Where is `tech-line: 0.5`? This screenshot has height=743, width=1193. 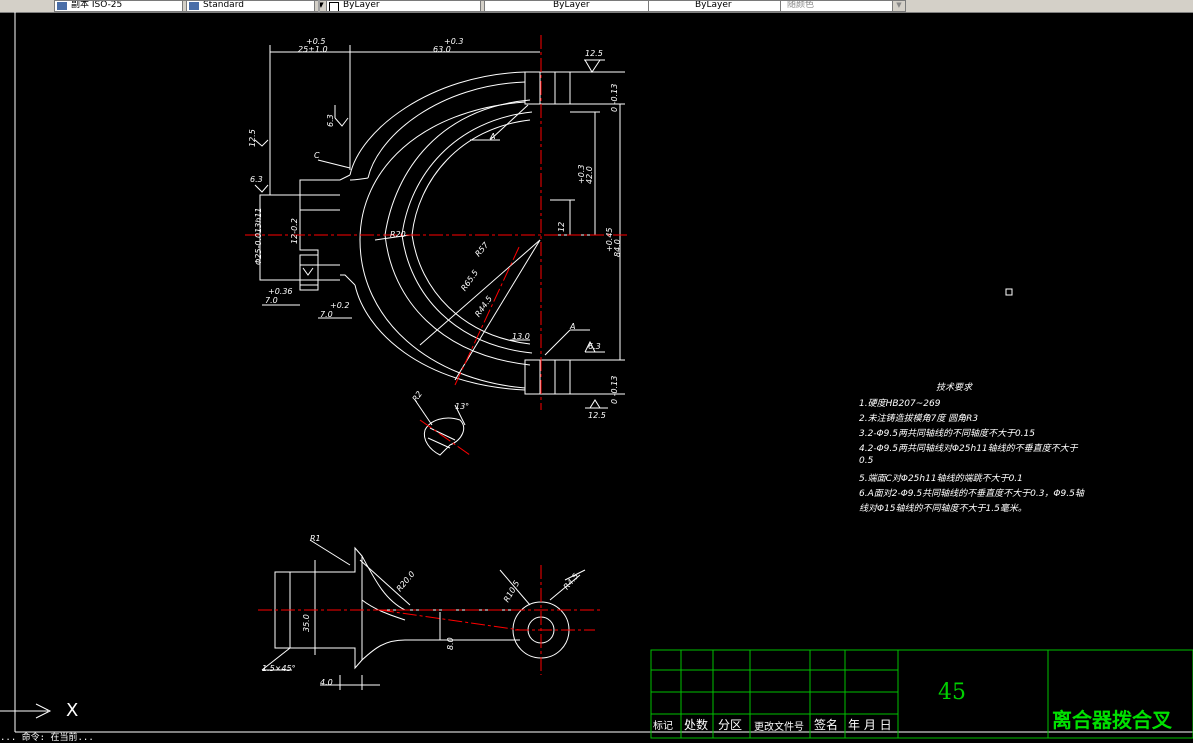
tech-line: 0.5 is located at coordinates (866, 461).